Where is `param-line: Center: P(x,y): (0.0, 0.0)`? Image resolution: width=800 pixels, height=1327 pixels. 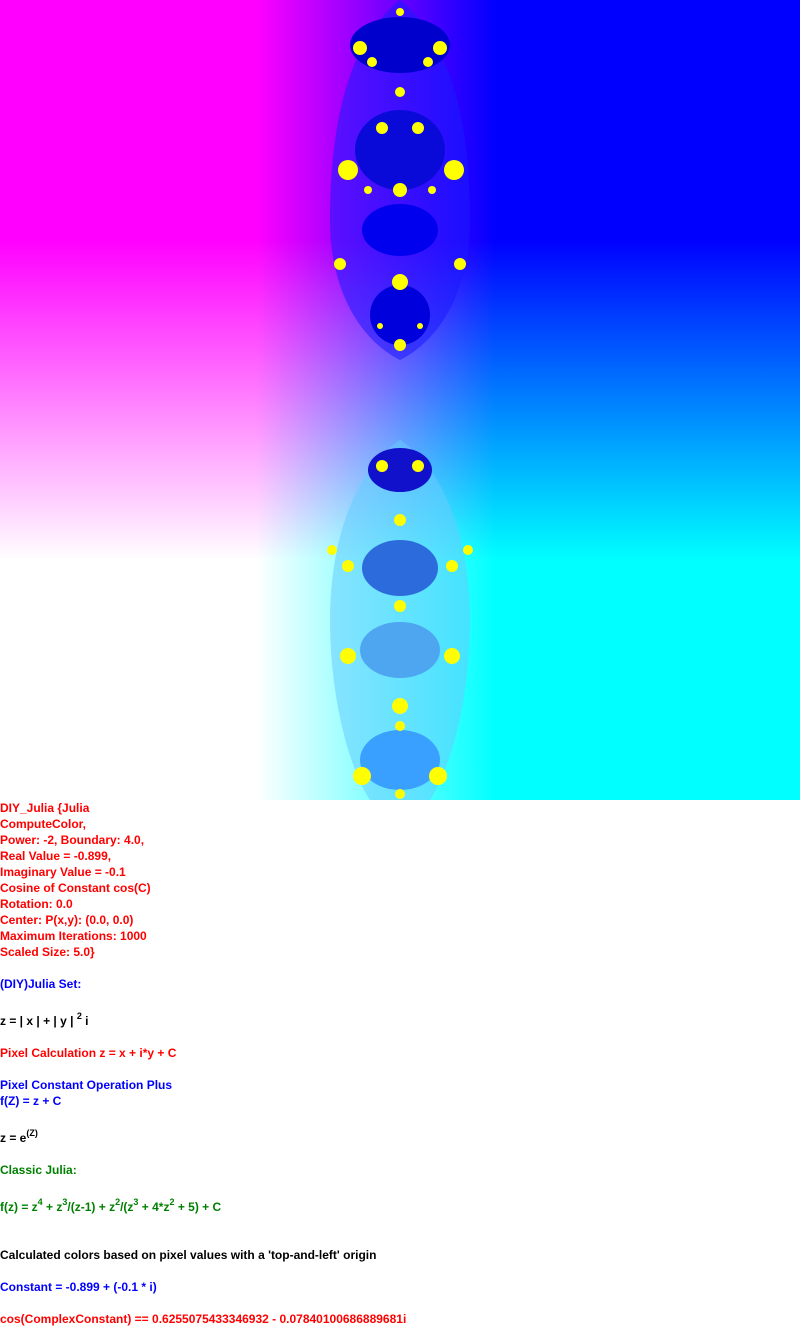 param-line: Center: P(x,y): (0.0, 0.0) is located at coordinates (67, 920).